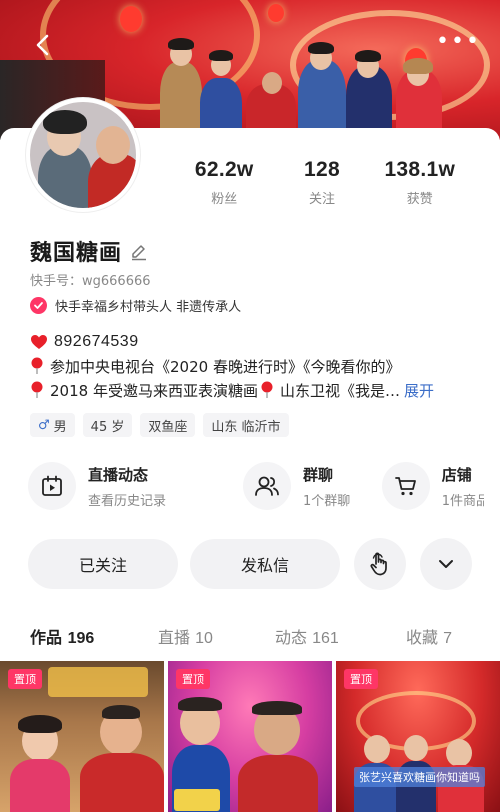 The image size is (500, 812). What do you see at coordinates (422, 637) in the screenshot?
I see `tab-label: 收藏` at bounding box center [422, 637].